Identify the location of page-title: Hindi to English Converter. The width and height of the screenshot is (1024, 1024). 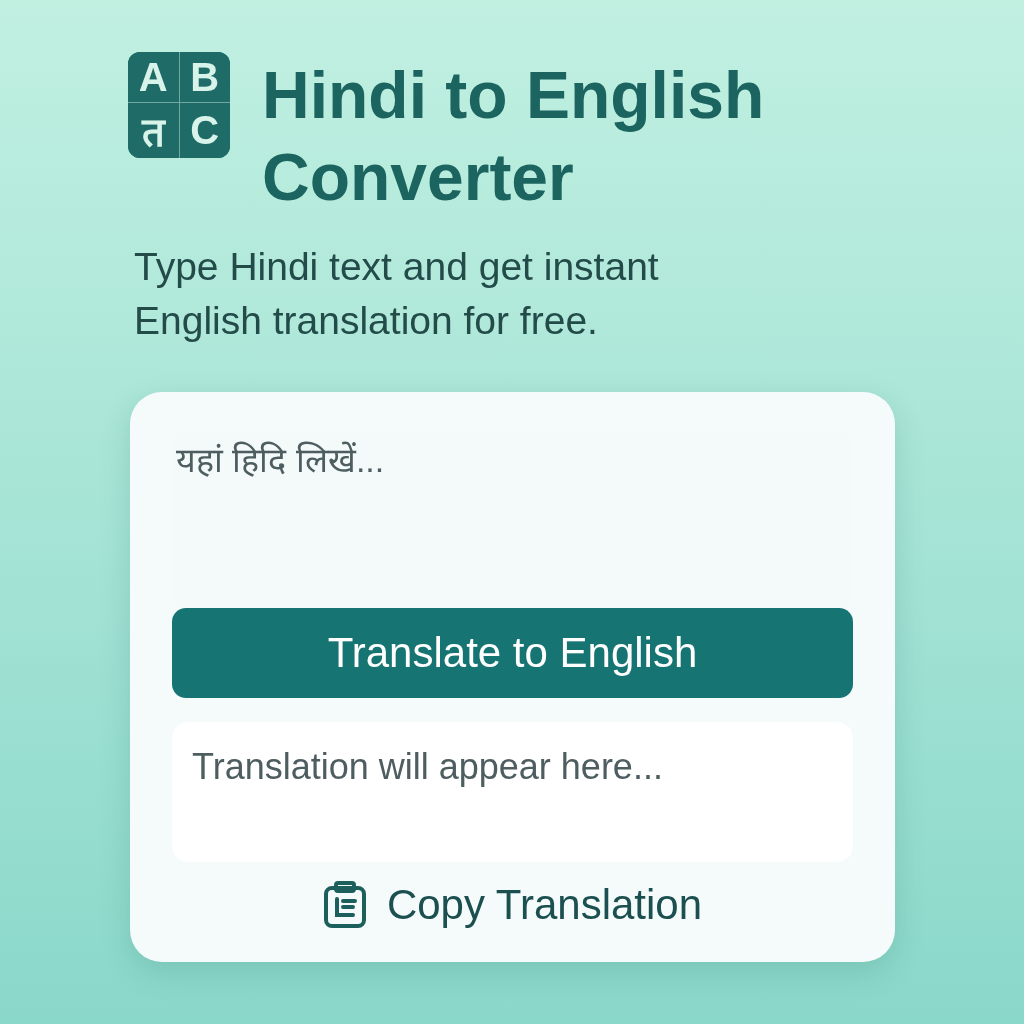
(514, 136).